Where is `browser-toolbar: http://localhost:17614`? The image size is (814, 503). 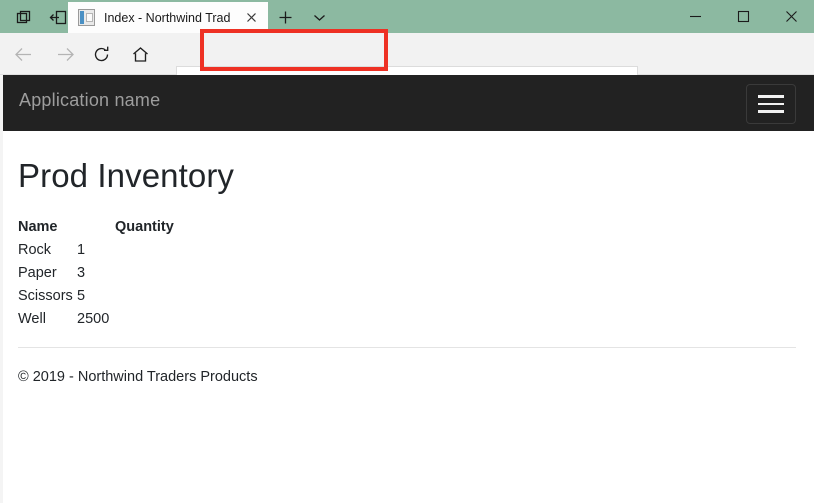
browser-toolbar: http://localhost:17614 is located at coordinates (407, 69).